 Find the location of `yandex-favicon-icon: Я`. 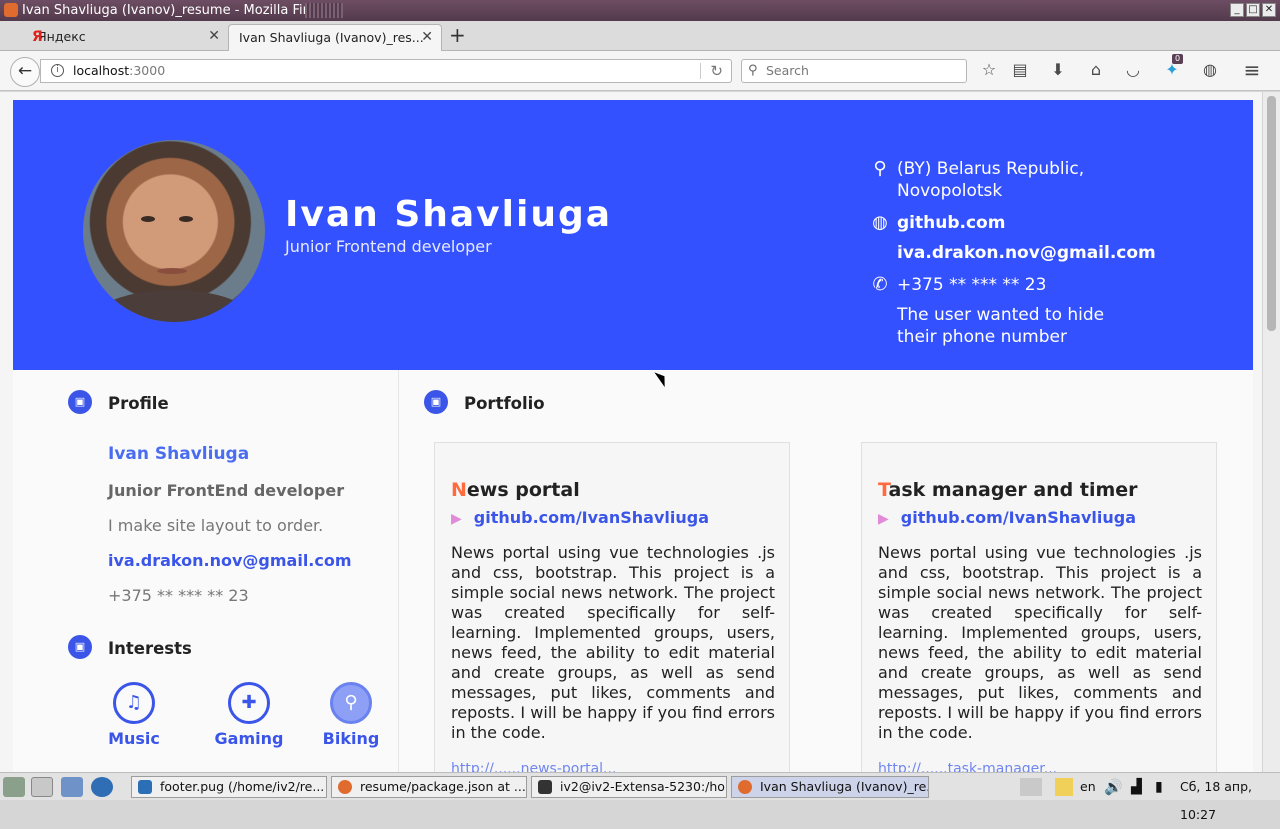

yandex-favicon-icon: Я is located at coordinates (37, 37).